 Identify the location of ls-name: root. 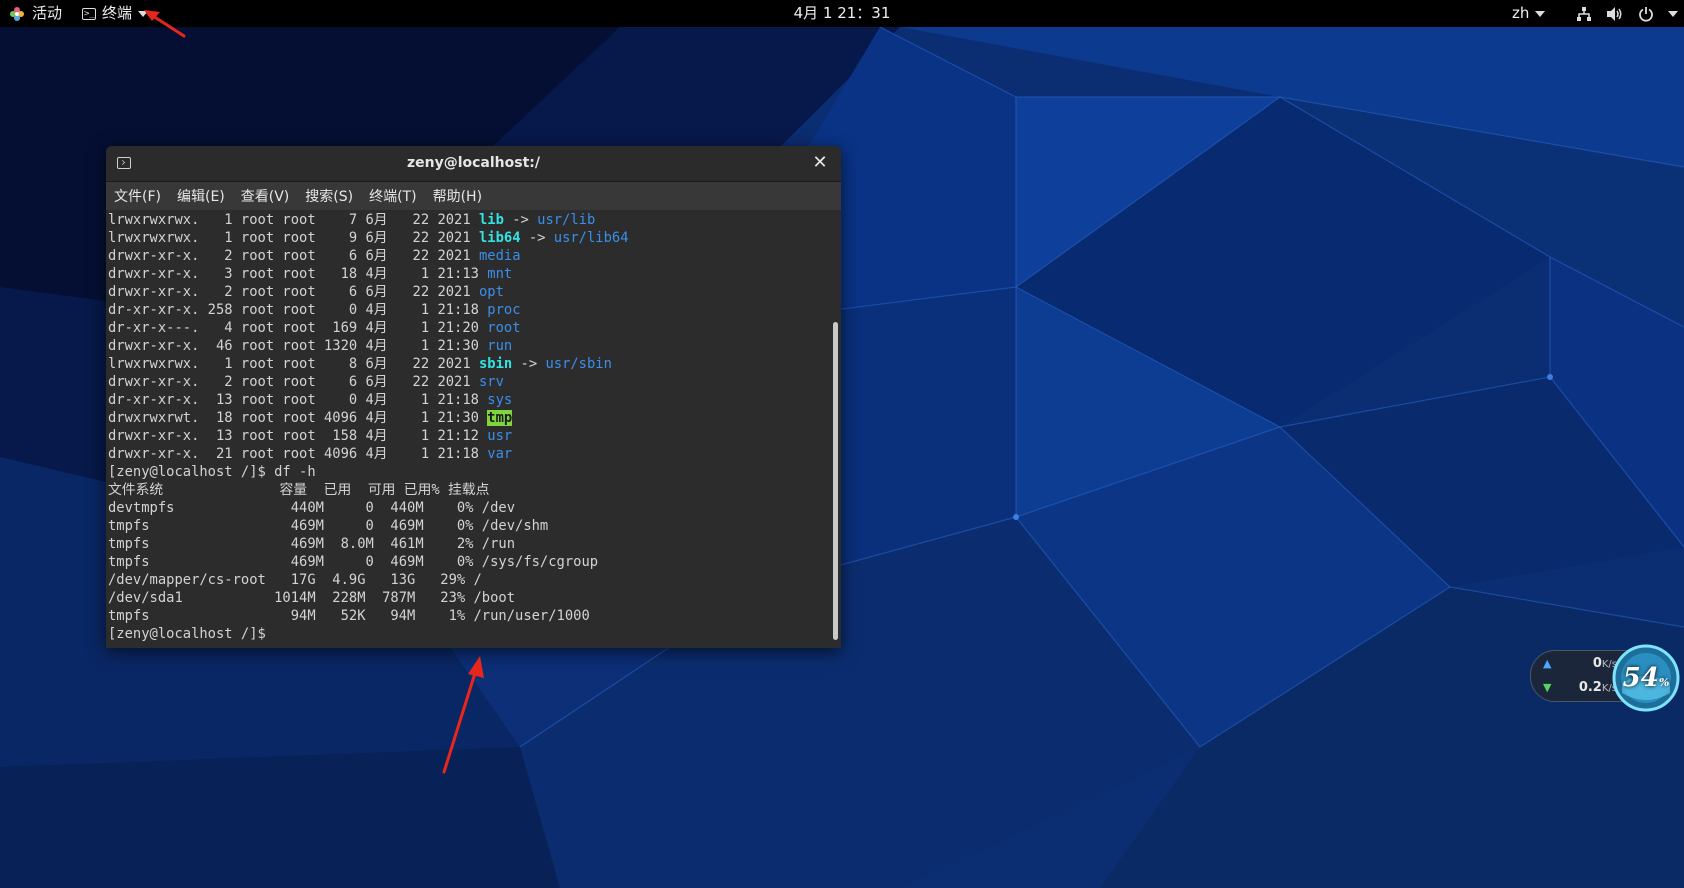
(504, 328).